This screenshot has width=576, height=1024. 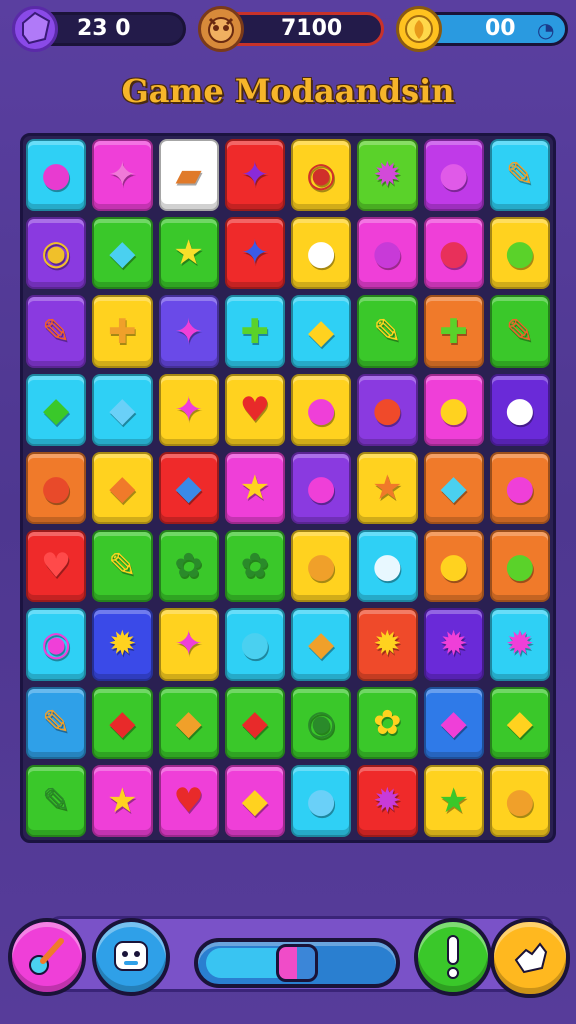 What do you see at coordinates (47, 957) in the screenshot?
I see `paint-brush-icon` at bounding box center [47, 957].